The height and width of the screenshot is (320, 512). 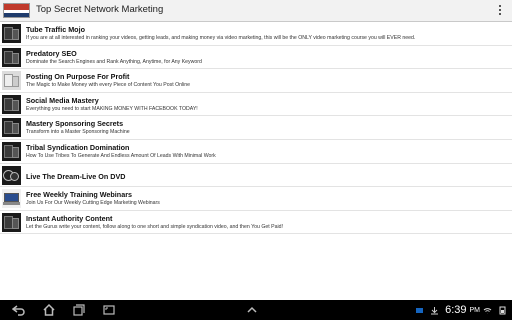 What do you see at coordinates (78, 147) in the screenshot?
I see `item-title: Tribal Syndication Domination` at bounding box center [78, 147].